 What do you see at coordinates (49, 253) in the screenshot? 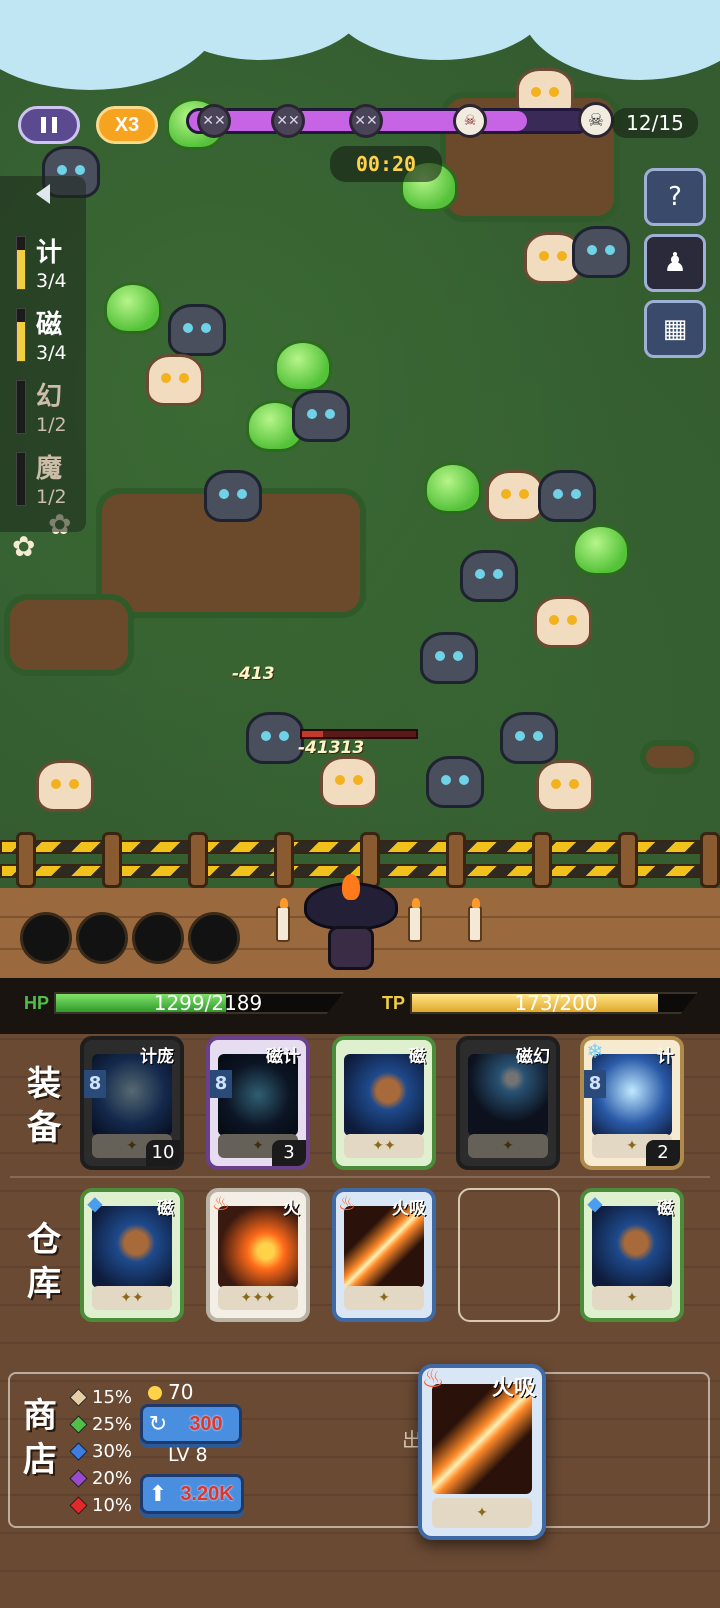
I see `synergy-name: 计` at bounding box center [49, 253].